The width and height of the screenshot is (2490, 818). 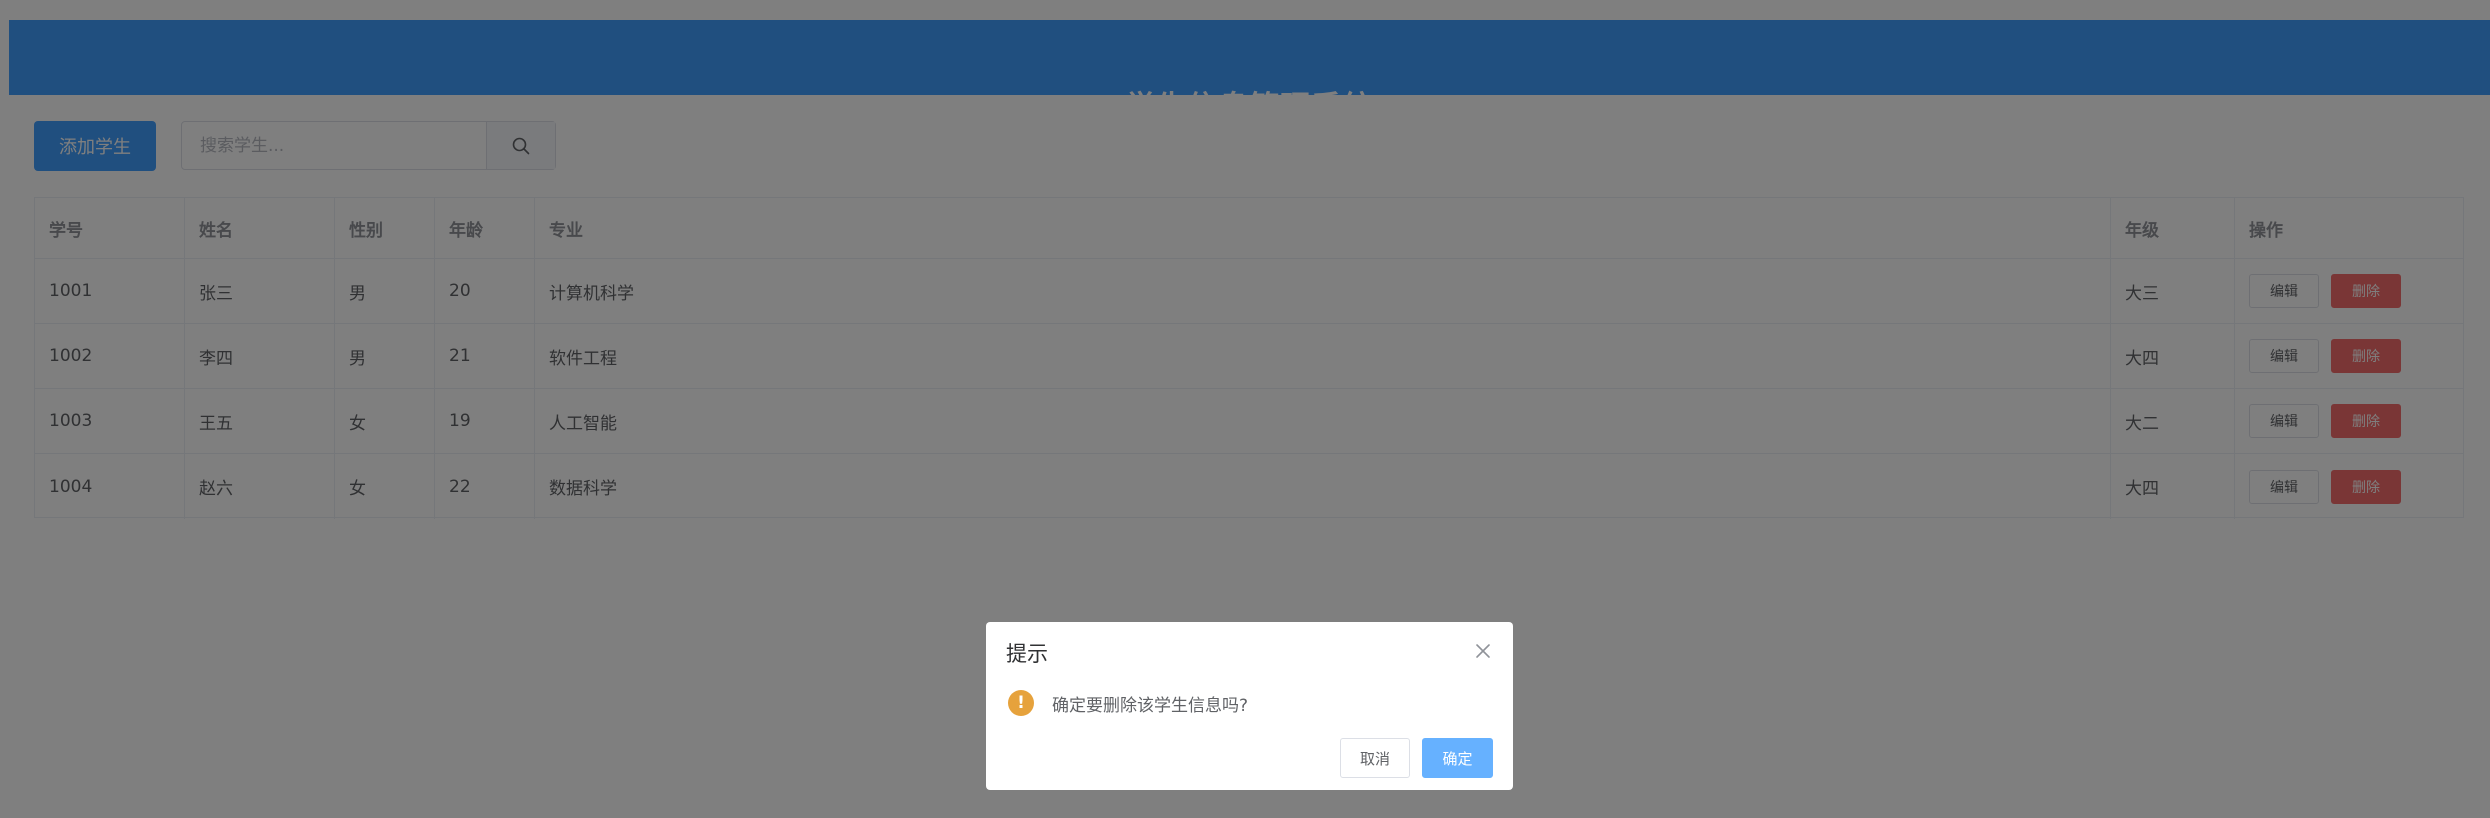 What do you see at coordinates (1416, 758) in the screenshot?
I see `dialog-footer: 取消 确定` at bounding box center [1416, 758].